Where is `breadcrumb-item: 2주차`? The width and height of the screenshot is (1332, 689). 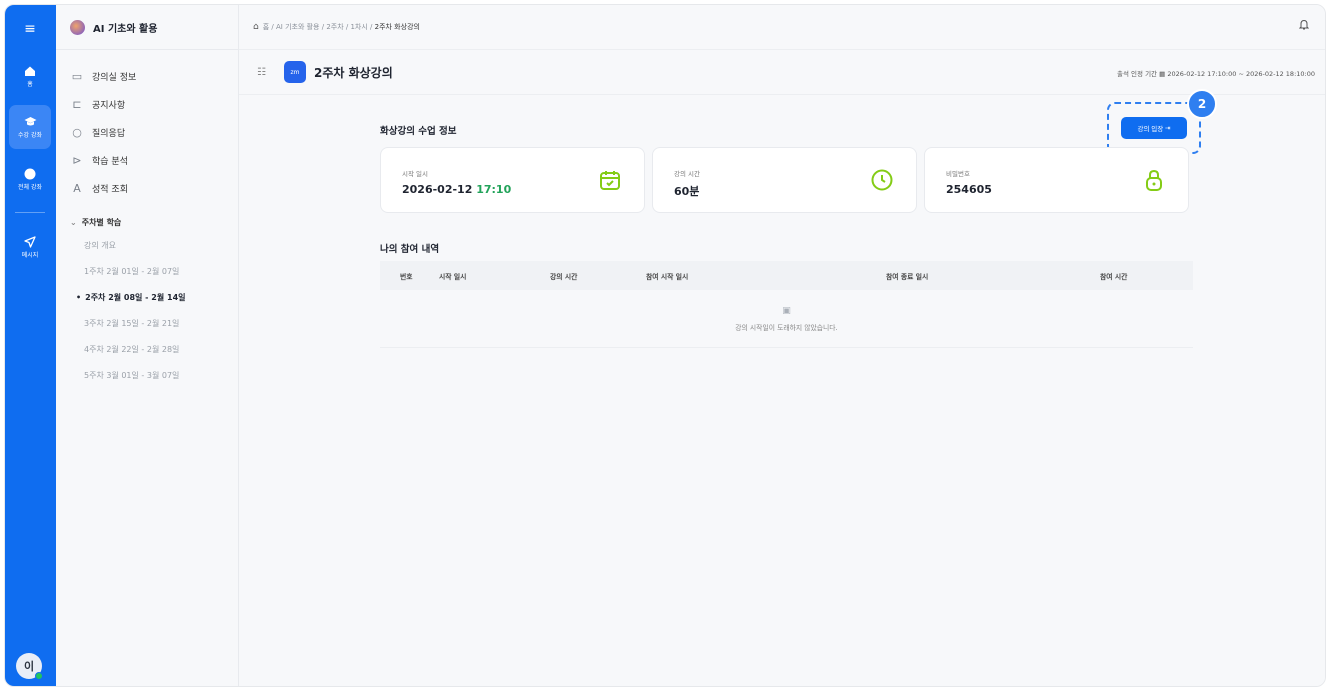
breadcrumb-item: 2주차 is located at coordinates (334, 27).